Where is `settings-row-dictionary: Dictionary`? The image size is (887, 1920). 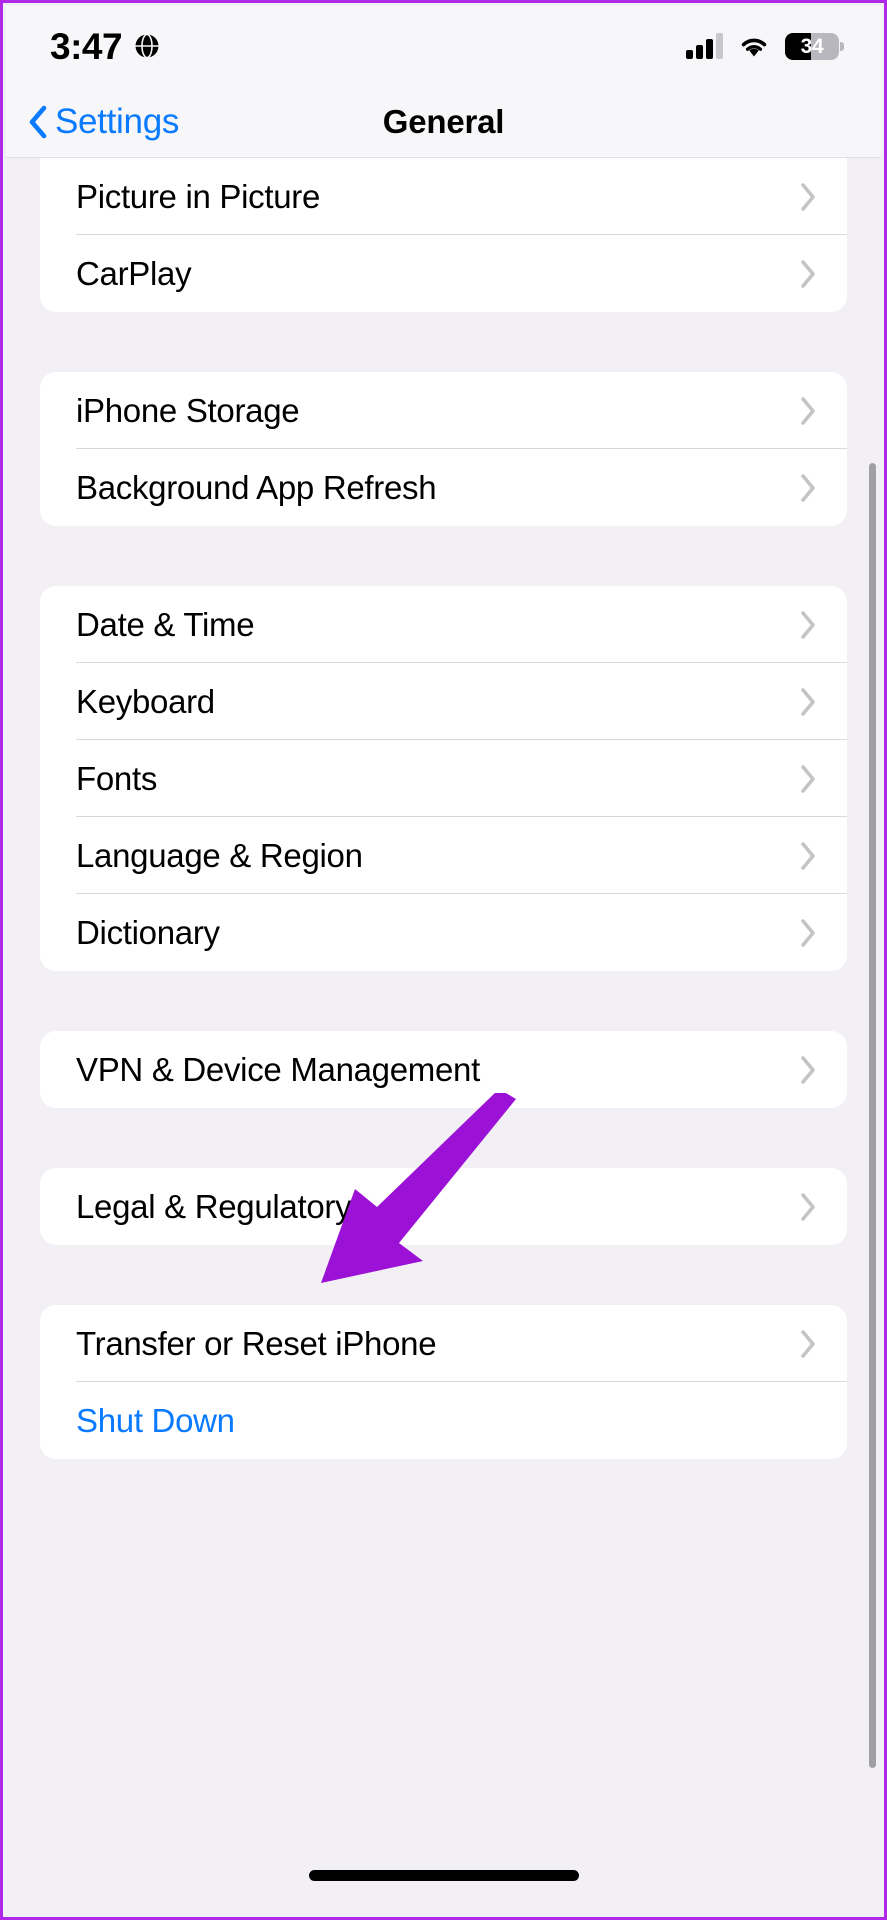 settings-row-dictionary: Dictionary is located at coordinates (443, 932).